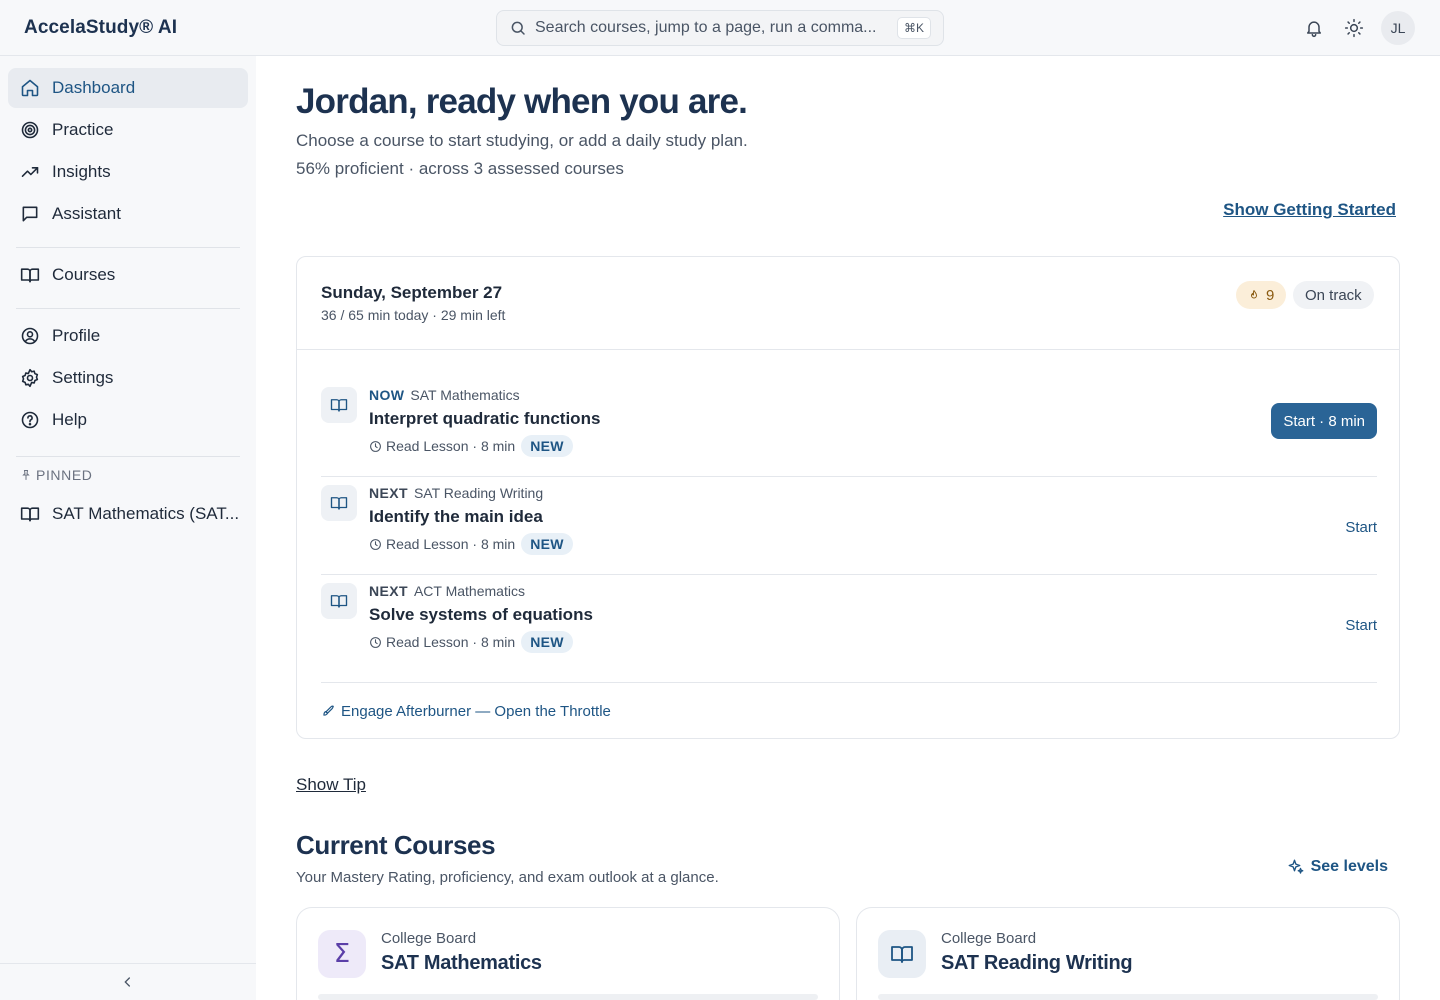  What do you see at coordinates (1333, 295) in the screenshot?
I see `status-badge: On track` at bounding box center [1333, 295].